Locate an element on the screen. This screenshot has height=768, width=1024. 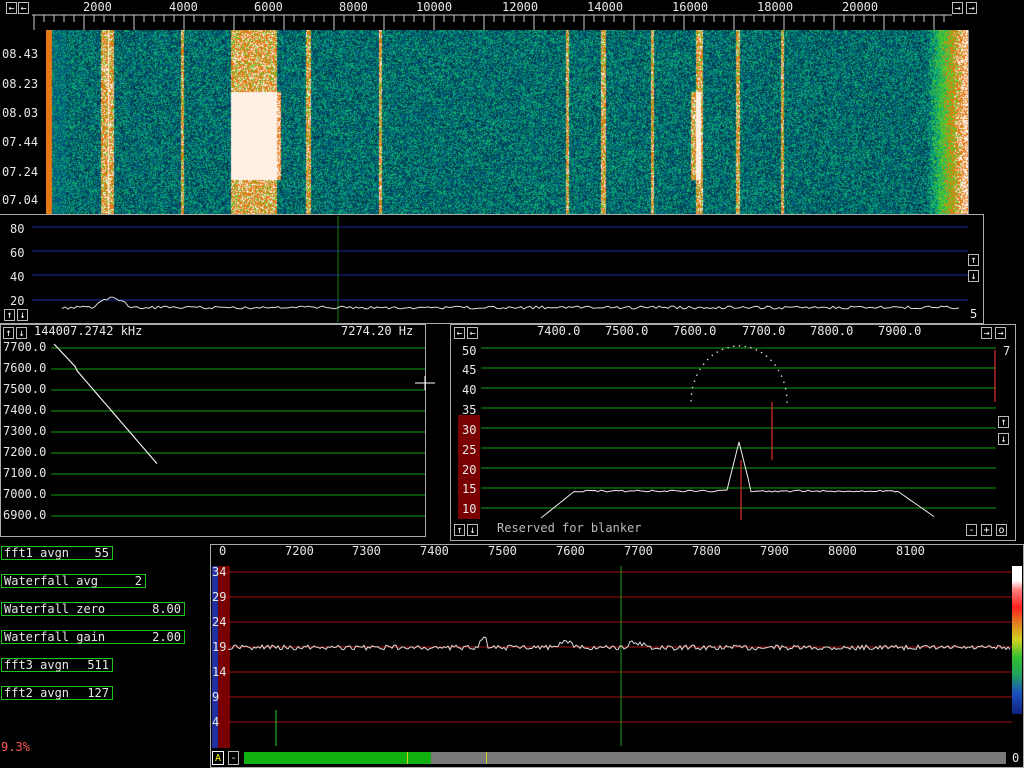
scroll-left-button-2: ← is located at coordinates (23, 8).